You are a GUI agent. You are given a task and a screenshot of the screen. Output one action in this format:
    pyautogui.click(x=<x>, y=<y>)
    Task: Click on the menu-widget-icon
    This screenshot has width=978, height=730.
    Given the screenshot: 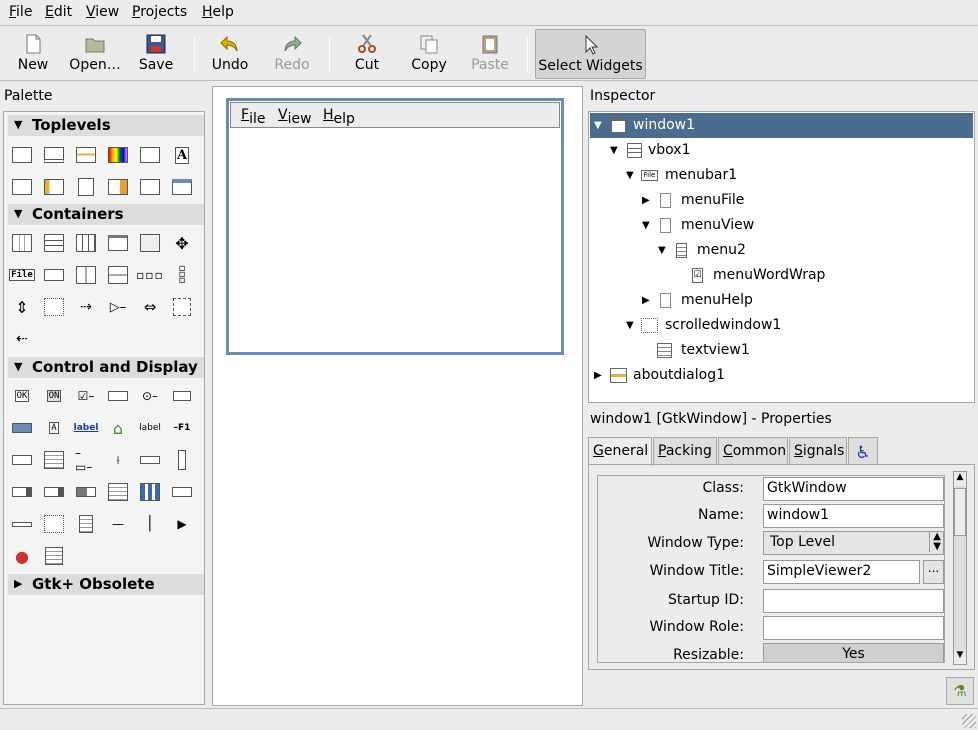 What is the action you would take?
    pyautogui.click(x=86, y=524)
    